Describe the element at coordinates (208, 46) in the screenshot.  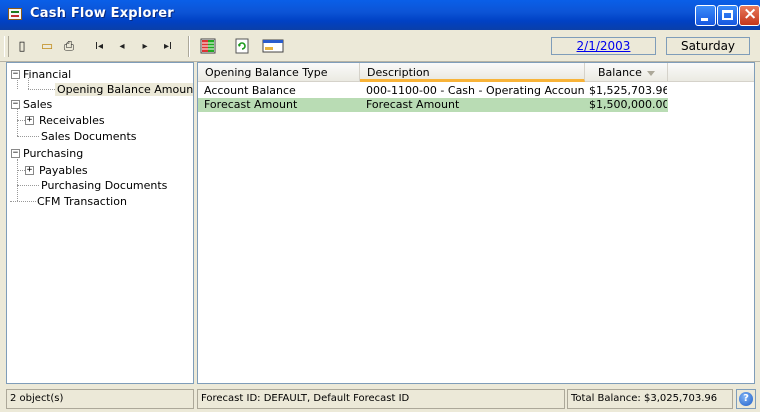
I see `columns-icon` at that location.